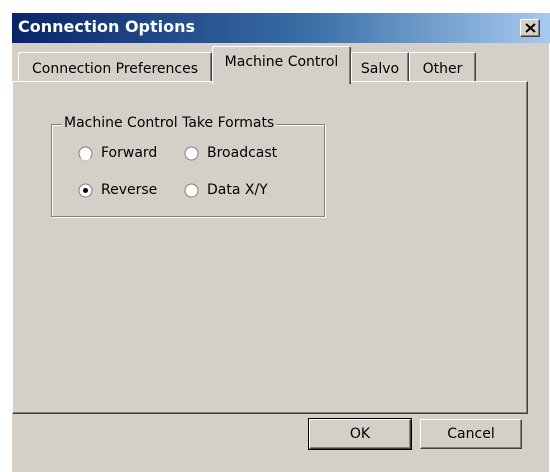 Image resolution: width=550 pixels, height=472 pixels. Describe the element at coordinates (169, 123) in the screenshot. I see `group-label: Machine Control Take Formats` at that location.